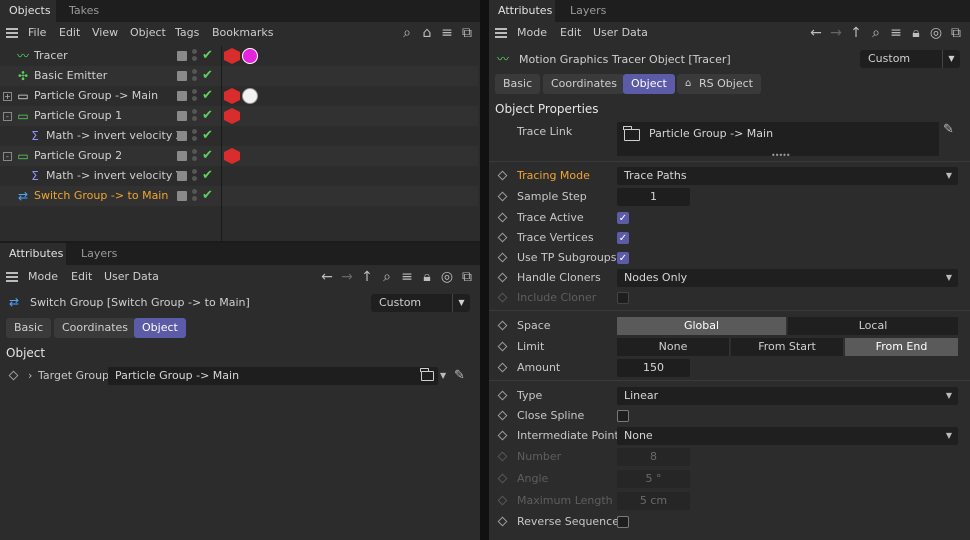 Image resolution: width=970 pixels, height=540 pixels. I want to click on tree-row-math-z: Σ Math -> invert velocity Z ✔, so click(239, 136).